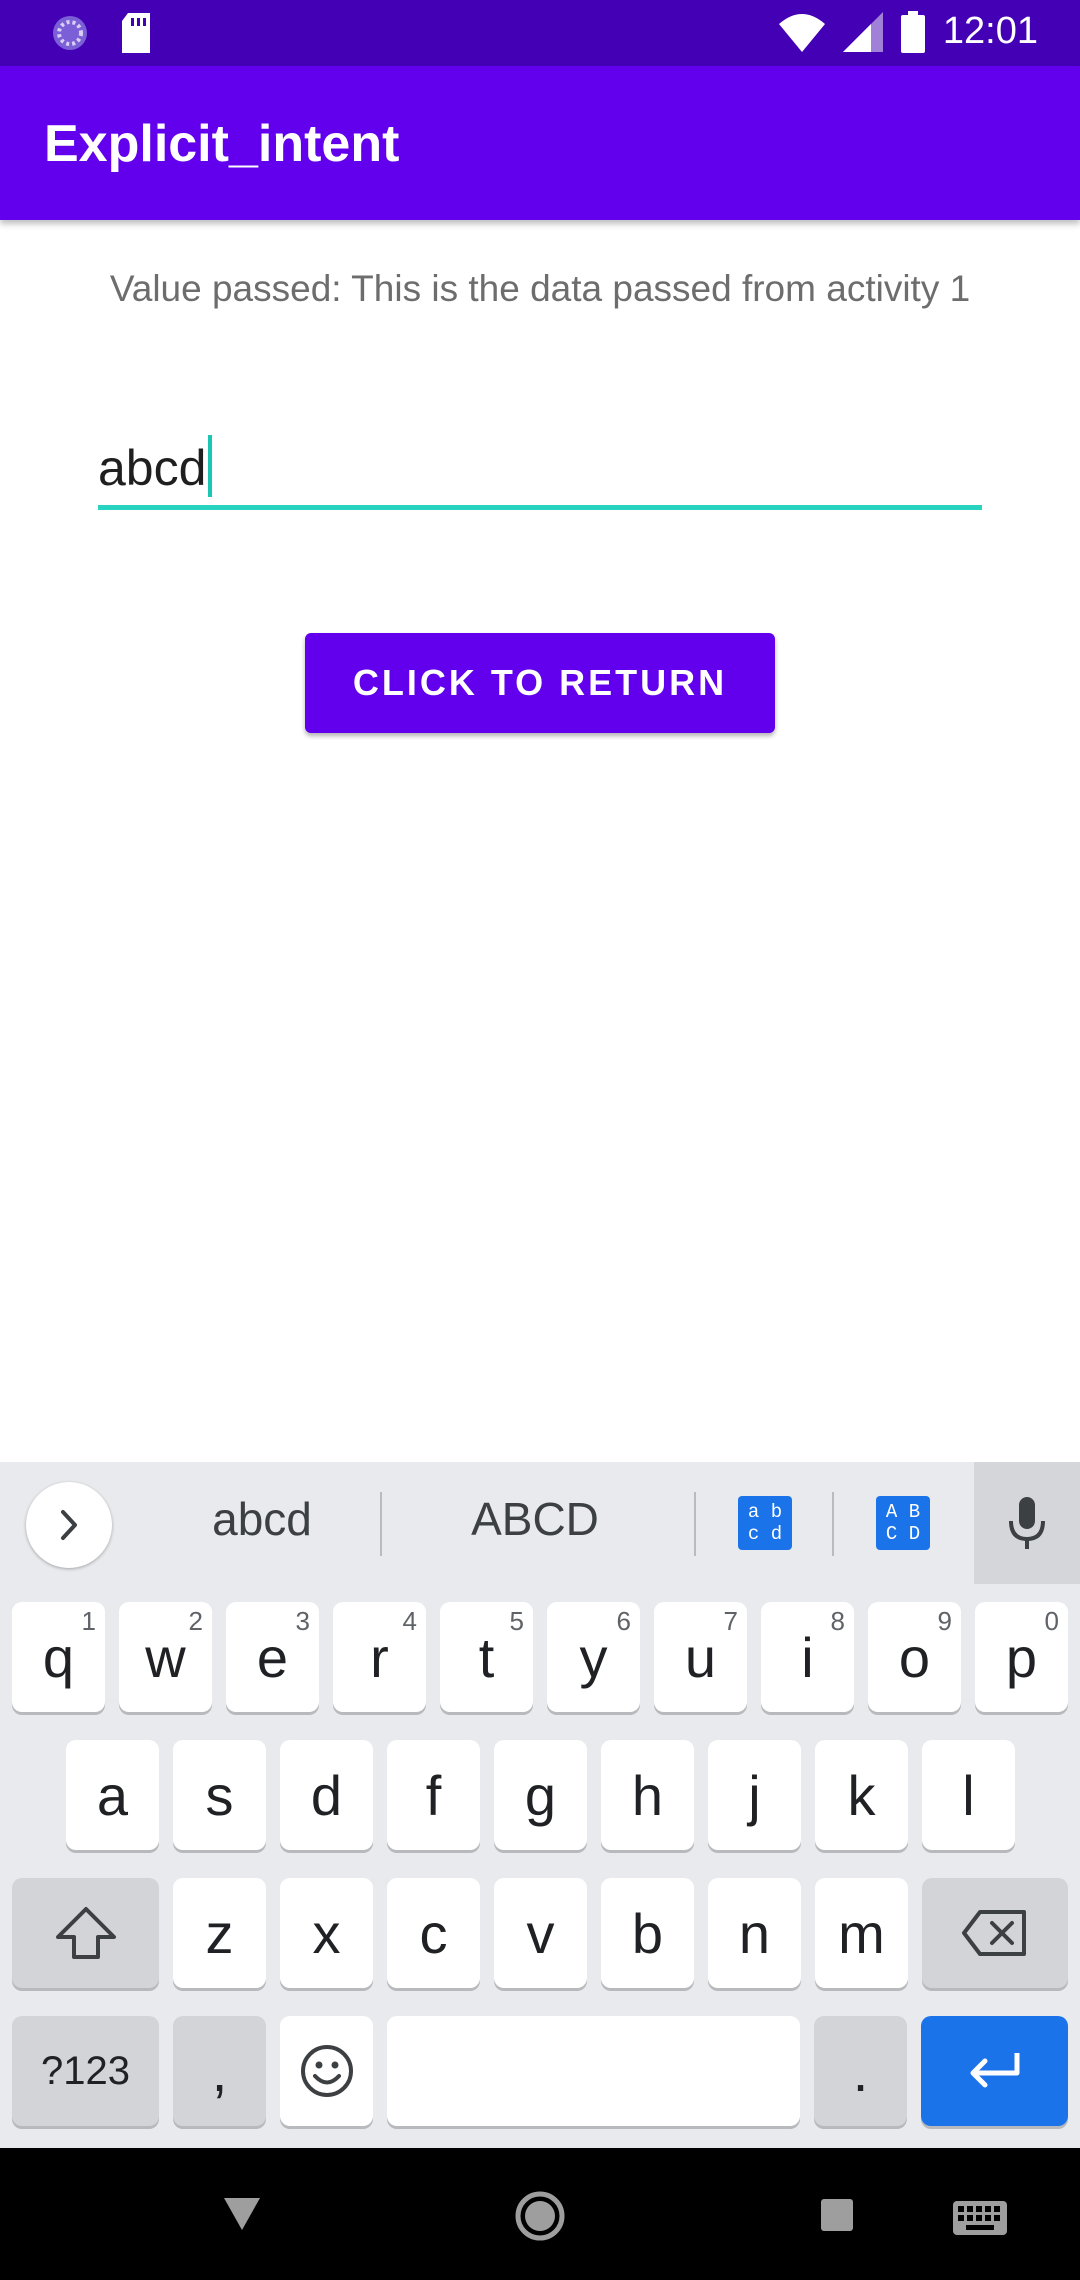 The width and height of the screenshot is (1080, 2280). Describe the element at coordinates (540, 33) in the screenshot. I see `status-bar: 12:01` at that location.